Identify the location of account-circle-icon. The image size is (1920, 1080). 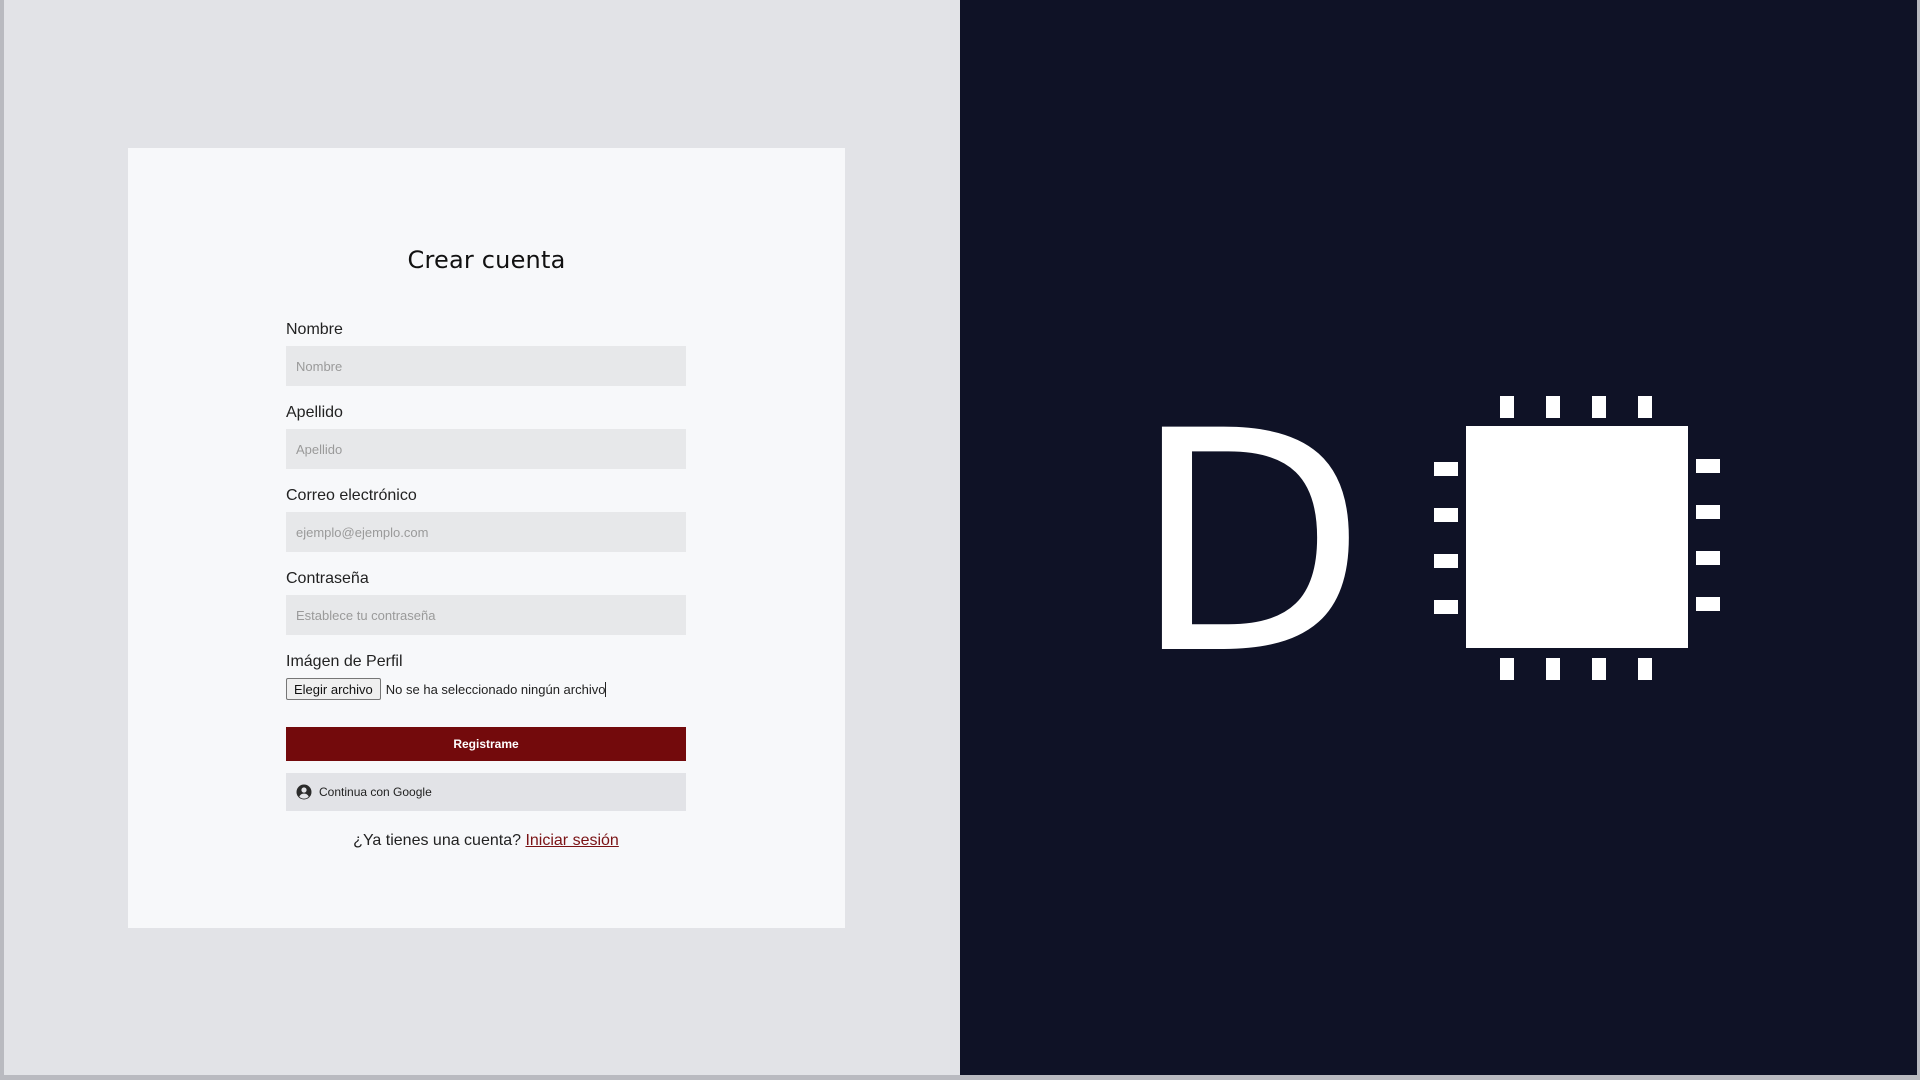
(304, 792).